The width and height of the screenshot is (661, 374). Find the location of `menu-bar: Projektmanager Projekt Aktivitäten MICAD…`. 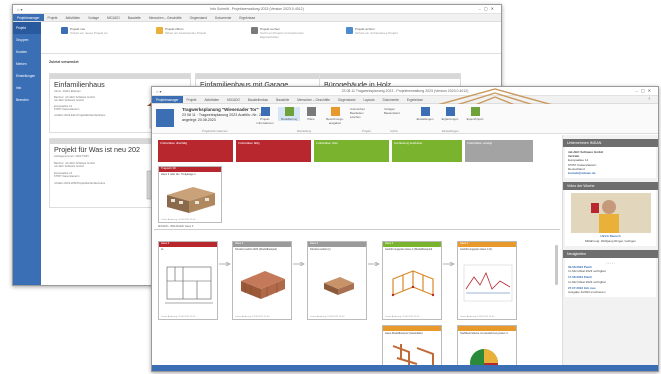

menu-bar: Projektmanager Projekt Aktivitäten MICAD… is located at coordinates (405, 100).